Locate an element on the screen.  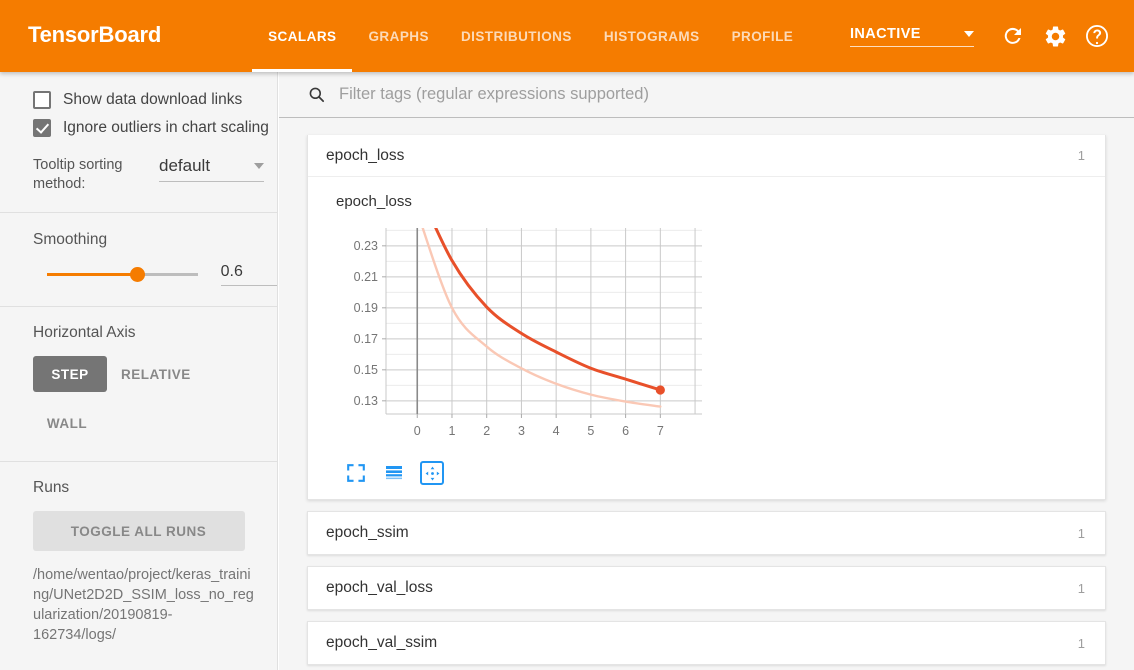
toggle-all-runs-label: TOGGLE ALL RUNS is located at coordinates (138, 531).